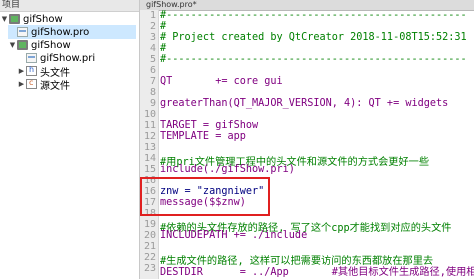 This screenshot has height=279, width=474. I want to click on line-number: 12, so click(149, 136).